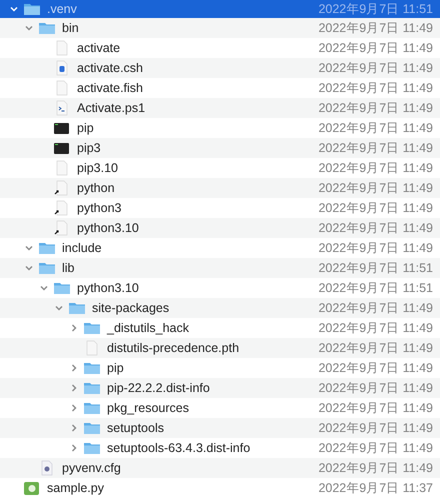 The image size is (440, 500). Describe the element at coordinates (220, 68) in the screenshot. I see `file-row: activate.csh 2022年9月7日 11:49` at that location.